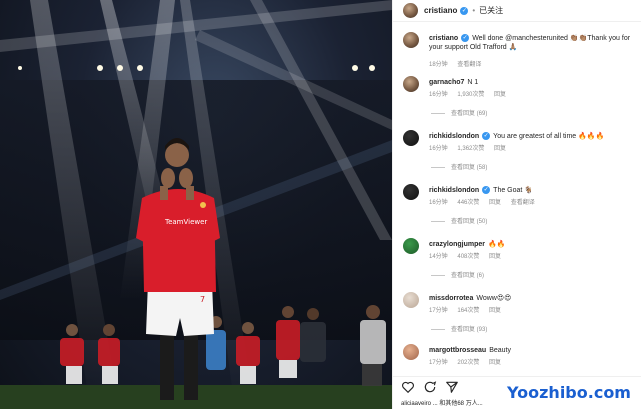 This screenshot has width=641, height=409. I want to click on comment-meta: 16分钟 1,930次赞 回复, so click(471, 95).